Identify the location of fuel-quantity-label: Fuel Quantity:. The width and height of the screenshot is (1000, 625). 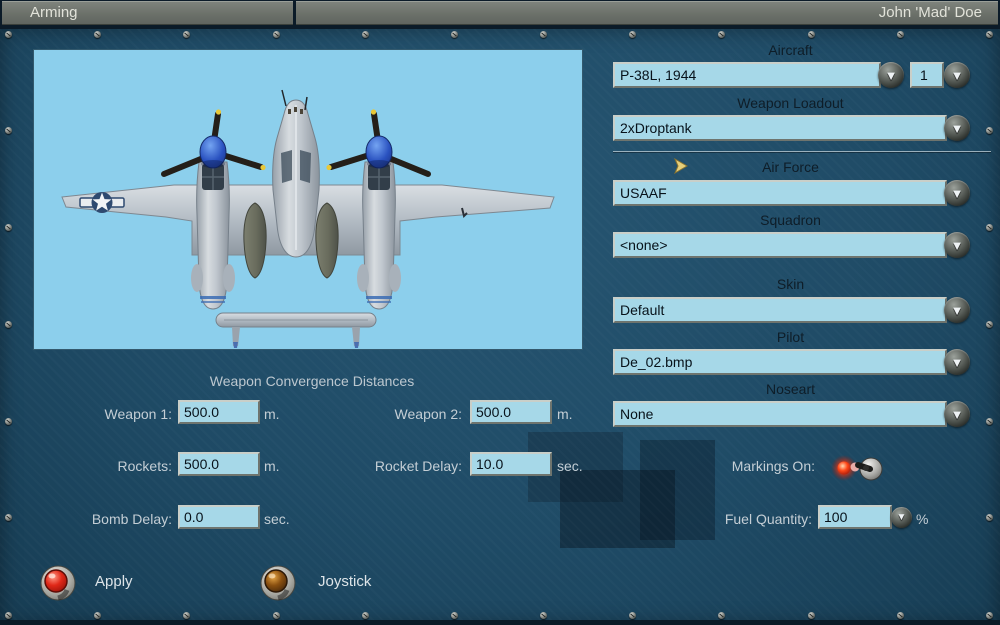
(768, 519).